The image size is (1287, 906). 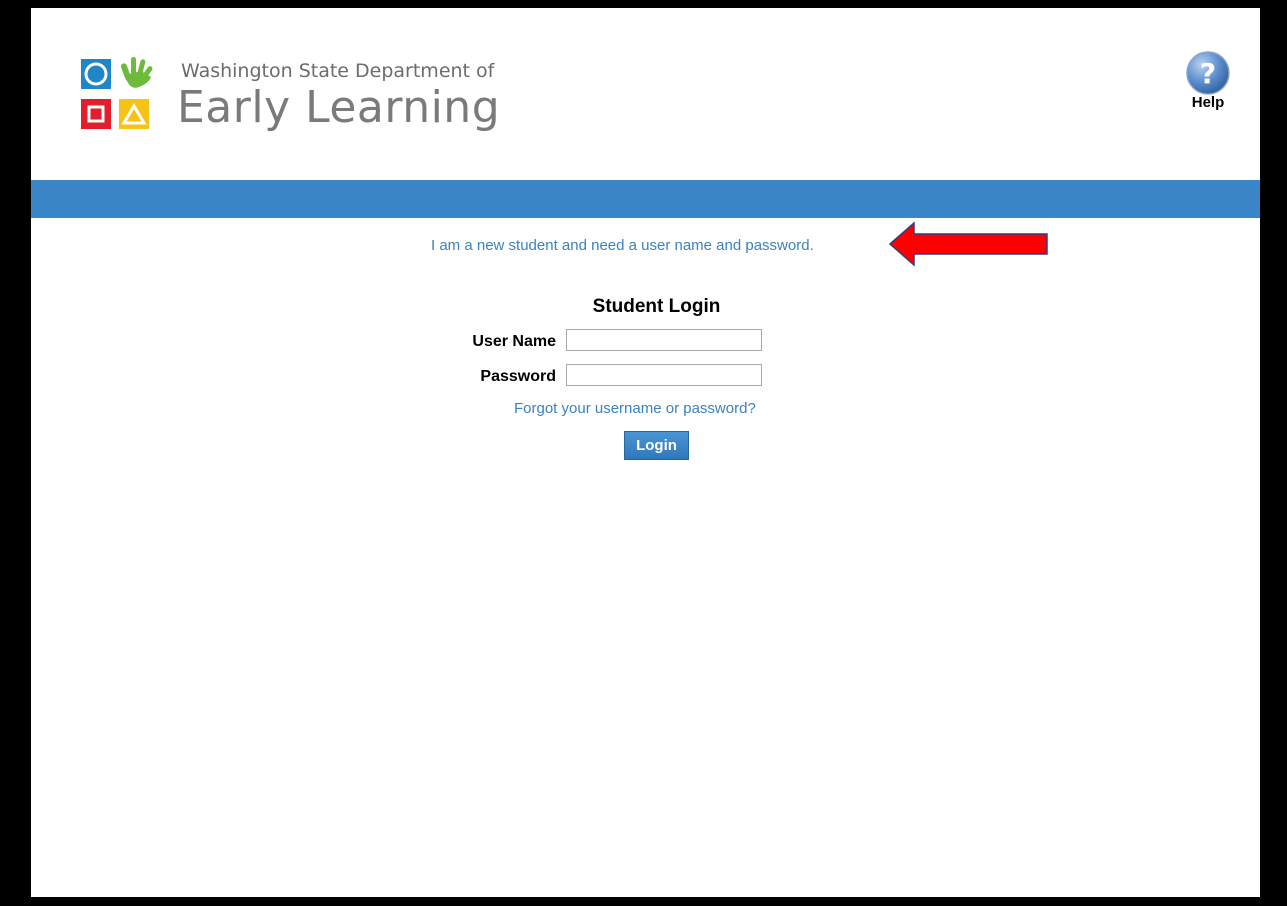 I want to click on password-input, so click(x=664, y=375).